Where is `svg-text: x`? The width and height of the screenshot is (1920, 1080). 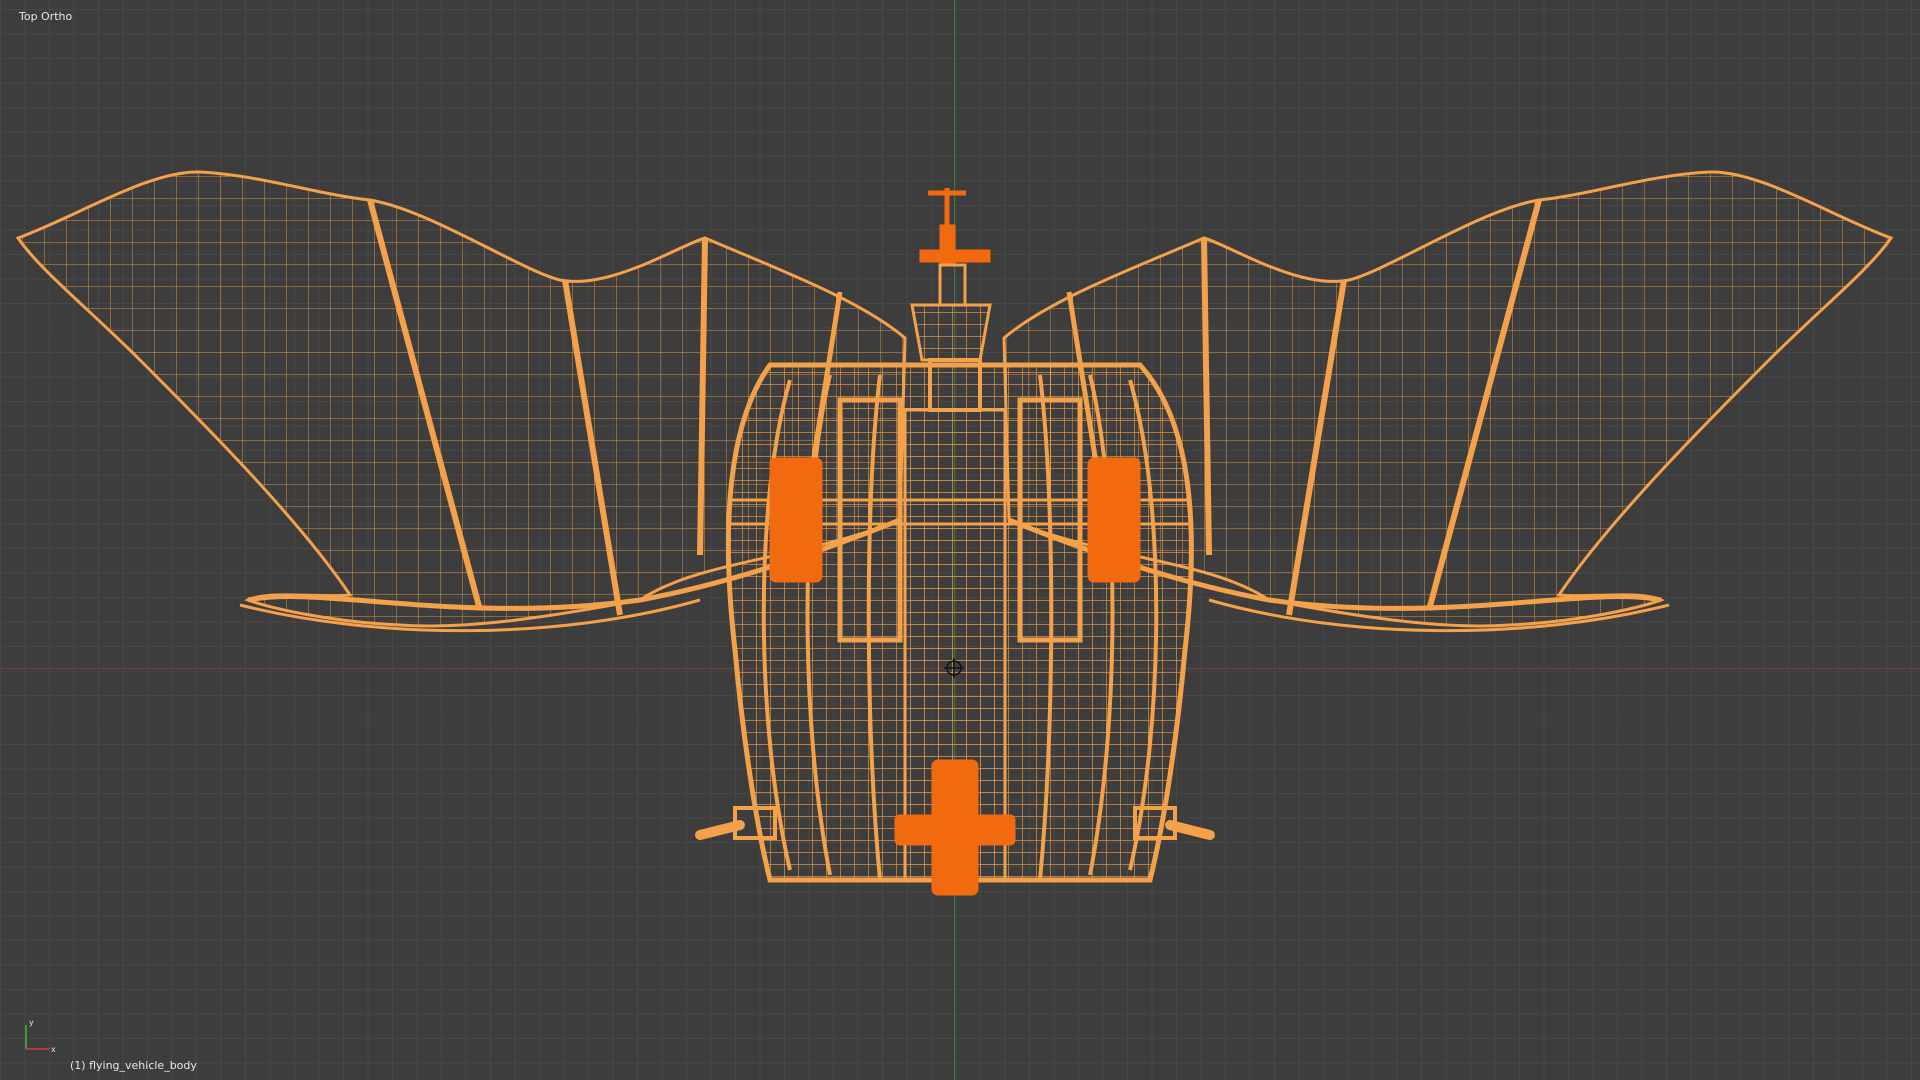
svg-text: x is located at coordinates (53, 1049).